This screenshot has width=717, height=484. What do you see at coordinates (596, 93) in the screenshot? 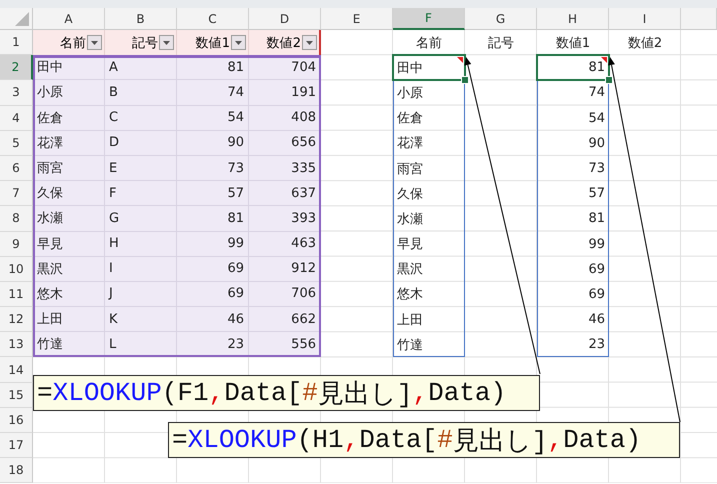
I see `table-cell-text: 74` at bounding box center [596, 93].